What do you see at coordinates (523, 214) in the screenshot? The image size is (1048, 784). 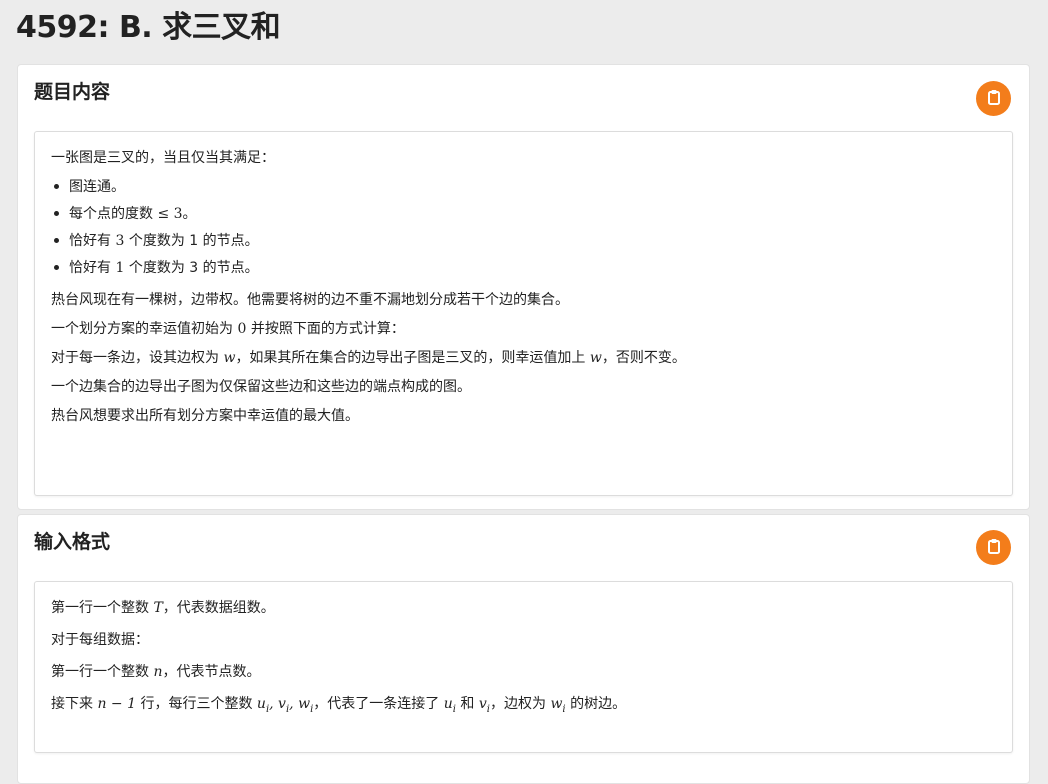 I see `list-item: 每个点的度数 ≤ 3。` at bounding box center [523, 214].